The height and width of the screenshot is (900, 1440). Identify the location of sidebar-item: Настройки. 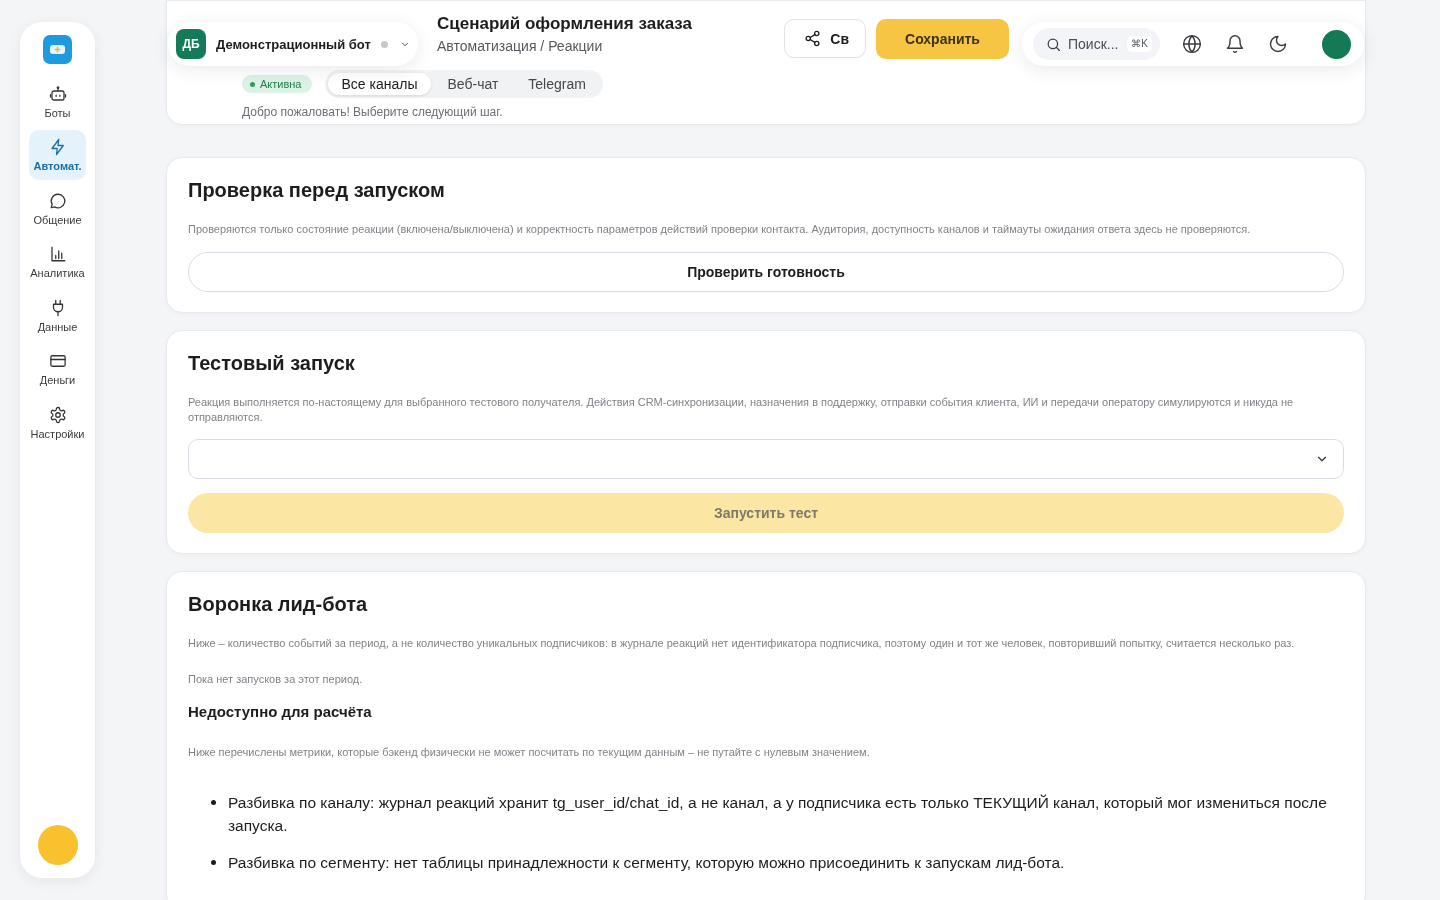
(57, 422).